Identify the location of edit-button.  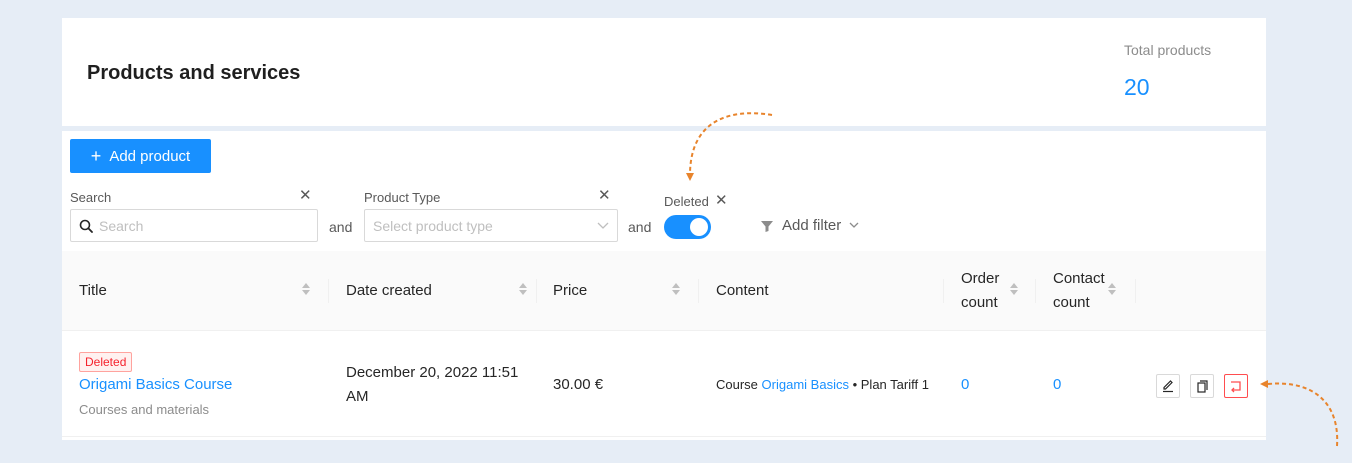
(1168, 386).